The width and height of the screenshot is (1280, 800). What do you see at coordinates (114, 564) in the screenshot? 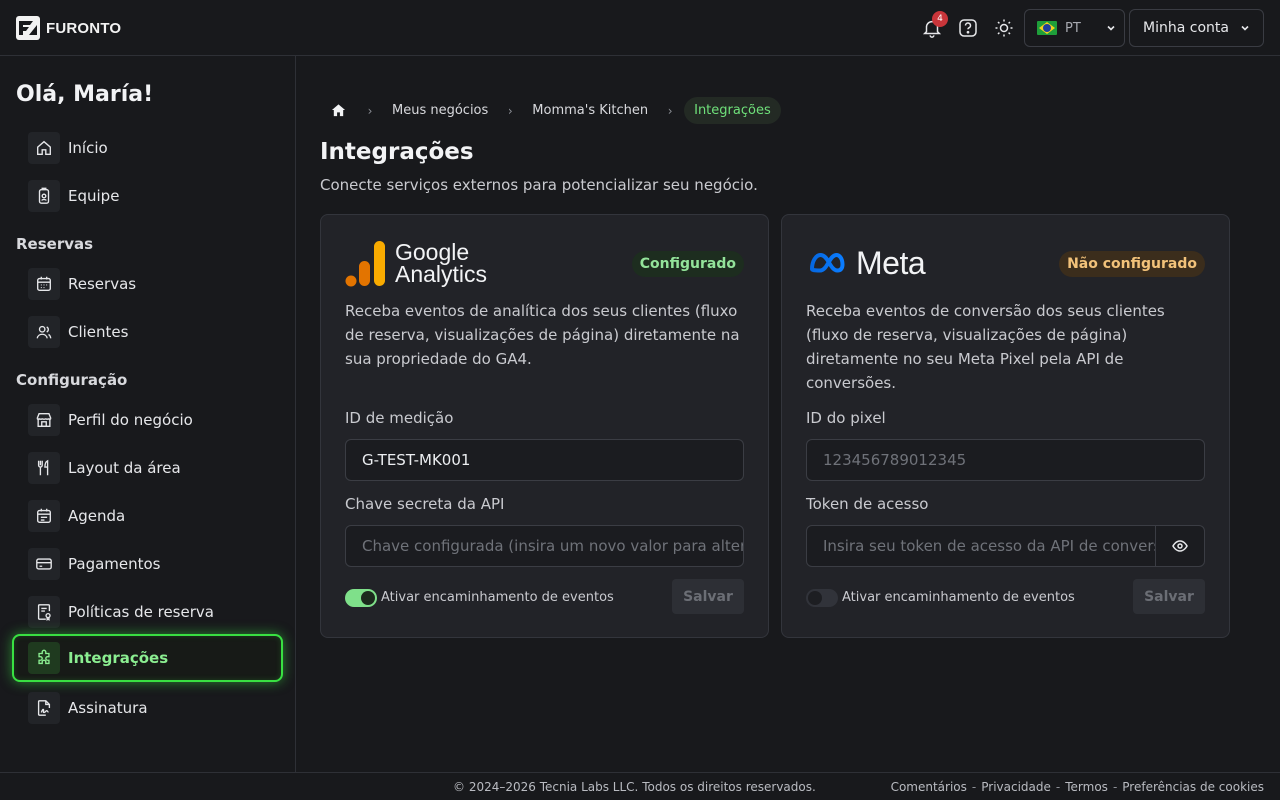
I see `sidebar-item-label: Pagamentos` at bounding box center [114, 564].